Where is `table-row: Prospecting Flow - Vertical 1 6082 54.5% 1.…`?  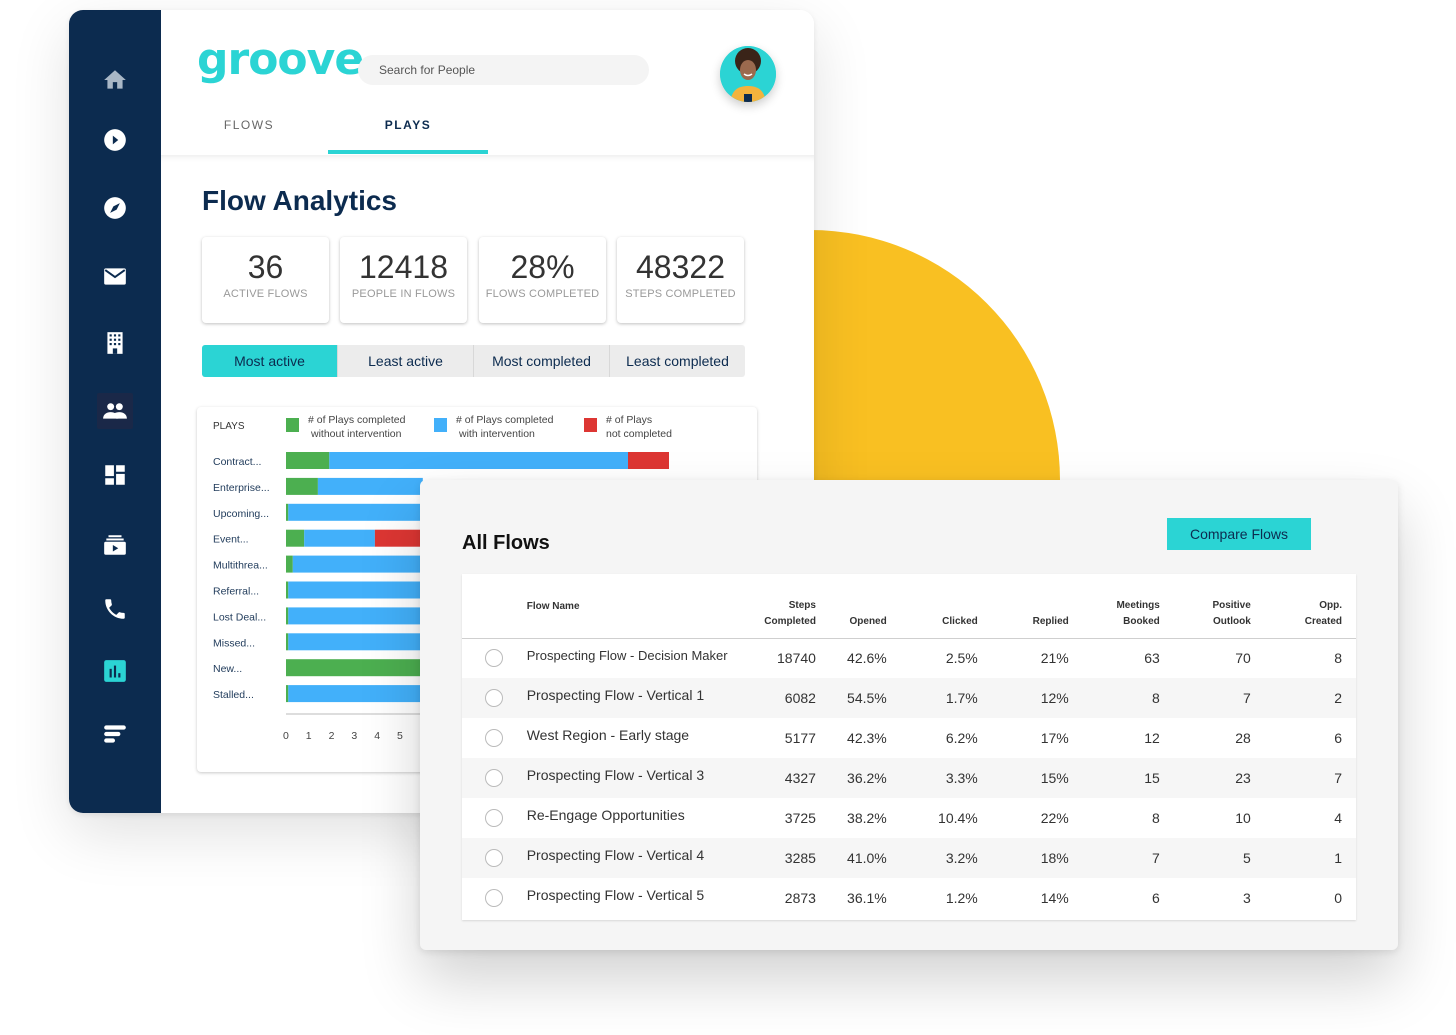 table-row: Prospecting Flow - Vertical 1 6082 54.5% 1.… is located at coordinates (909, 698).